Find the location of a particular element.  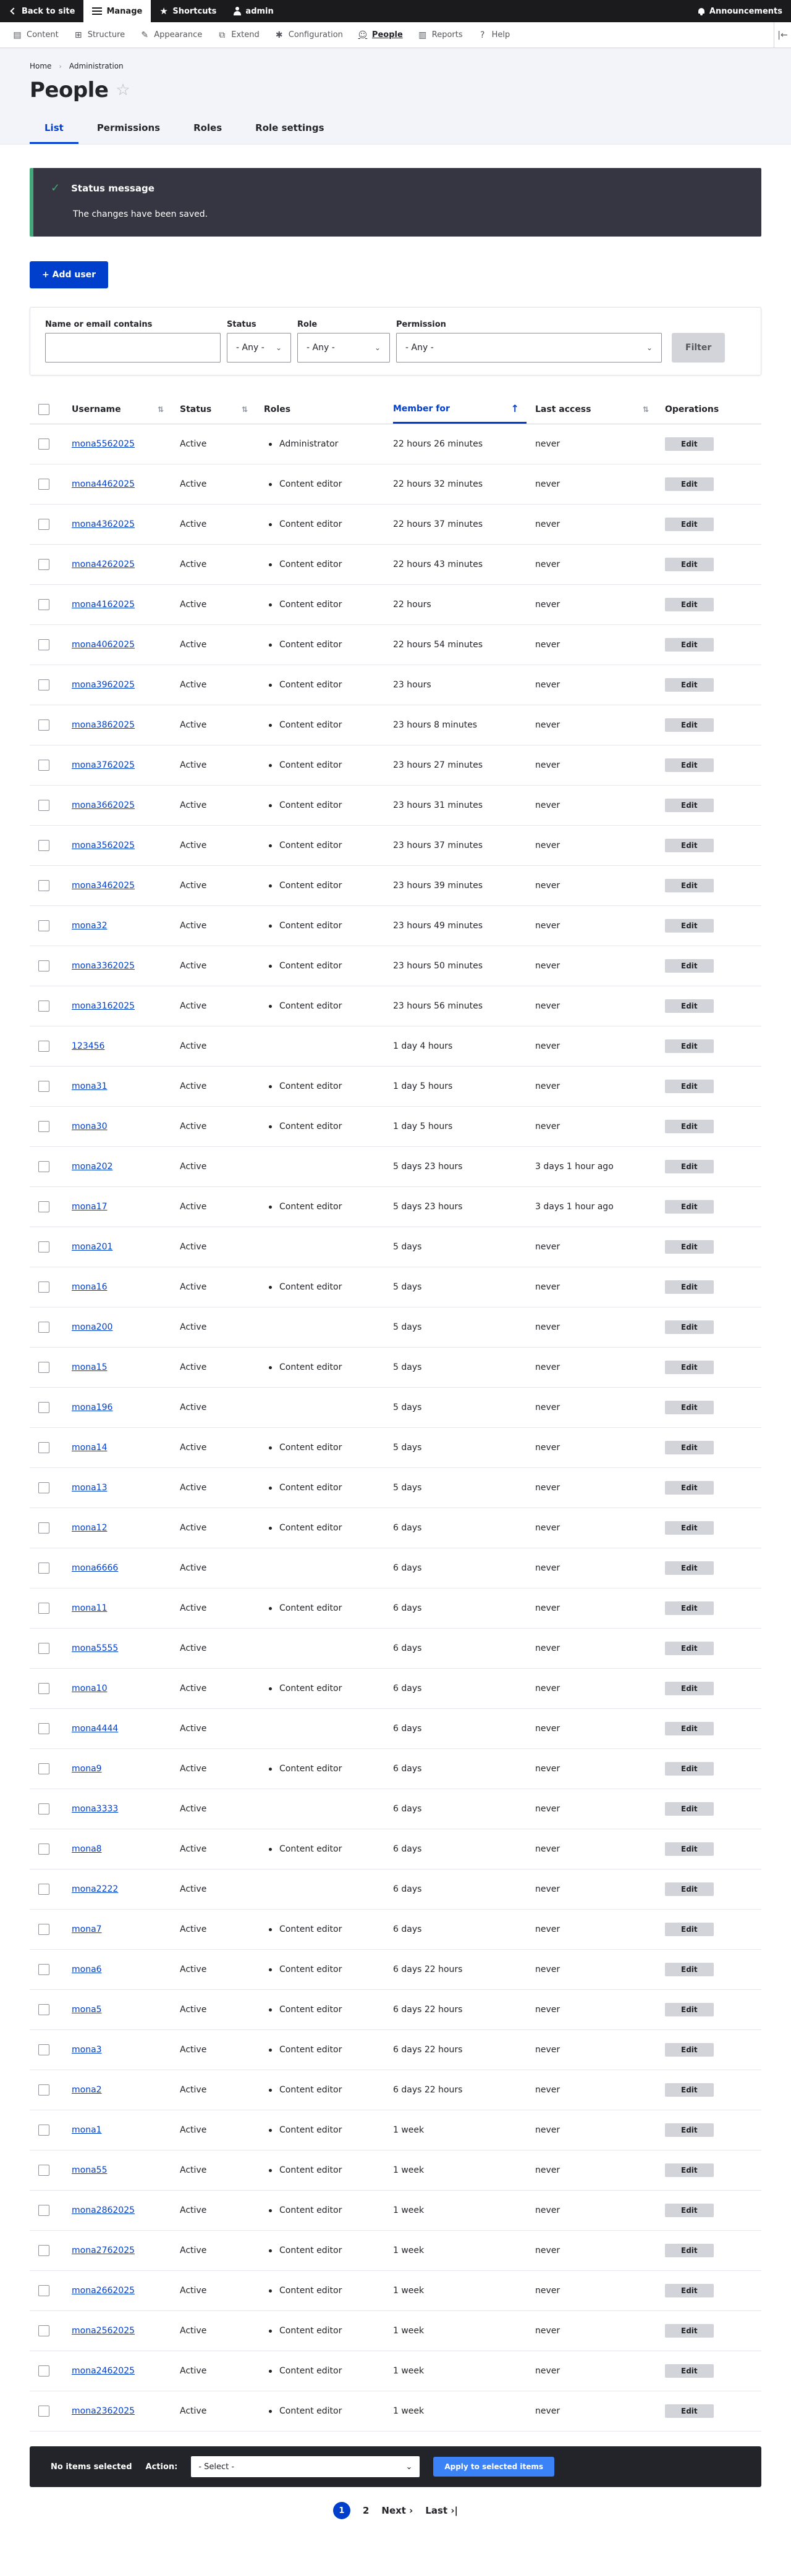

username-link: mona16 is located at coordinates (89, 1287).